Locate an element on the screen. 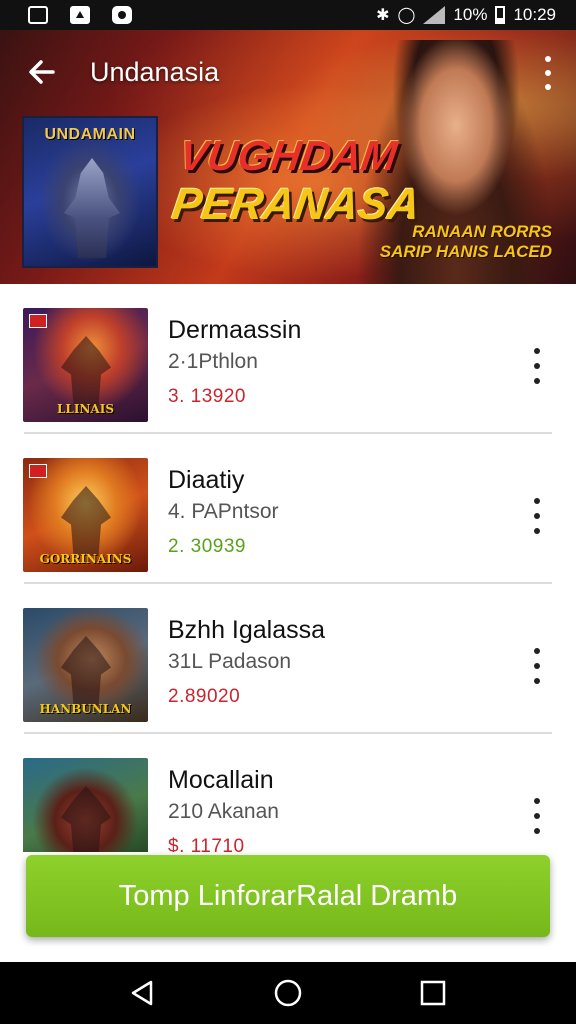 The width and height of the screenshot is (576, 1024). page-title: Undanasia is located at coordinates (155, 71).